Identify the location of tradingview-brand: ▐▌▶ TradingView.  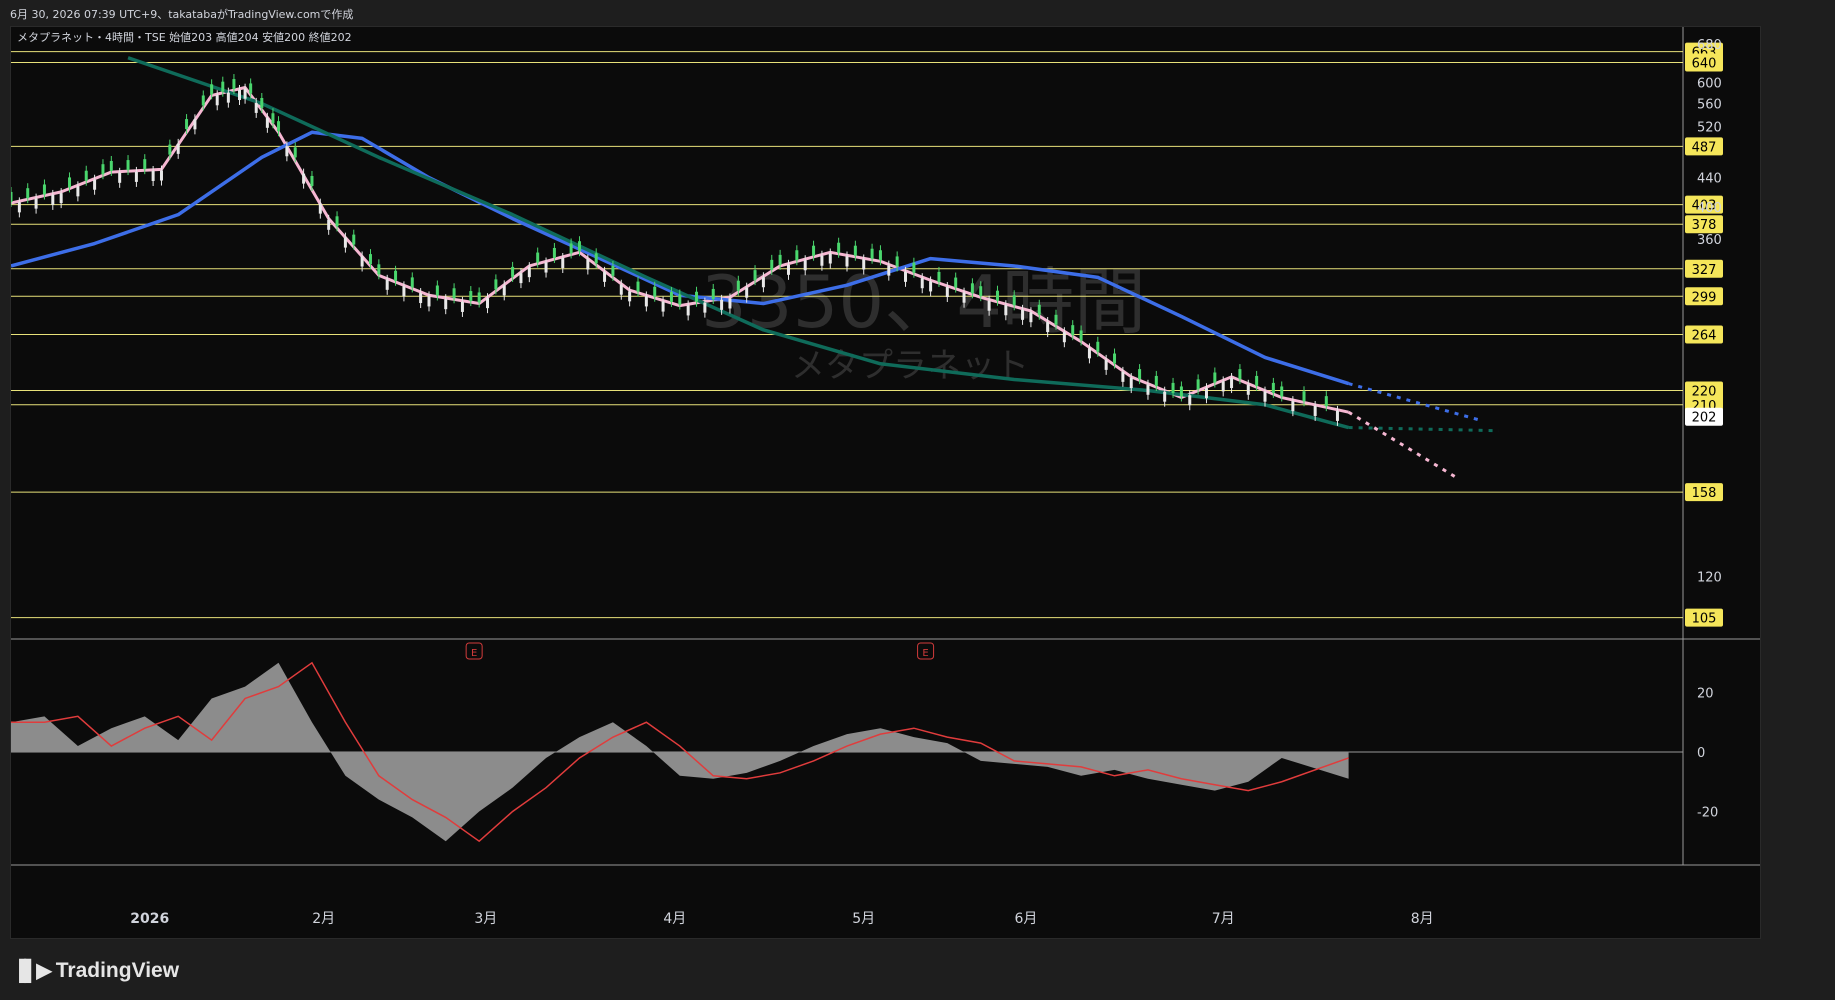
(95, 970).